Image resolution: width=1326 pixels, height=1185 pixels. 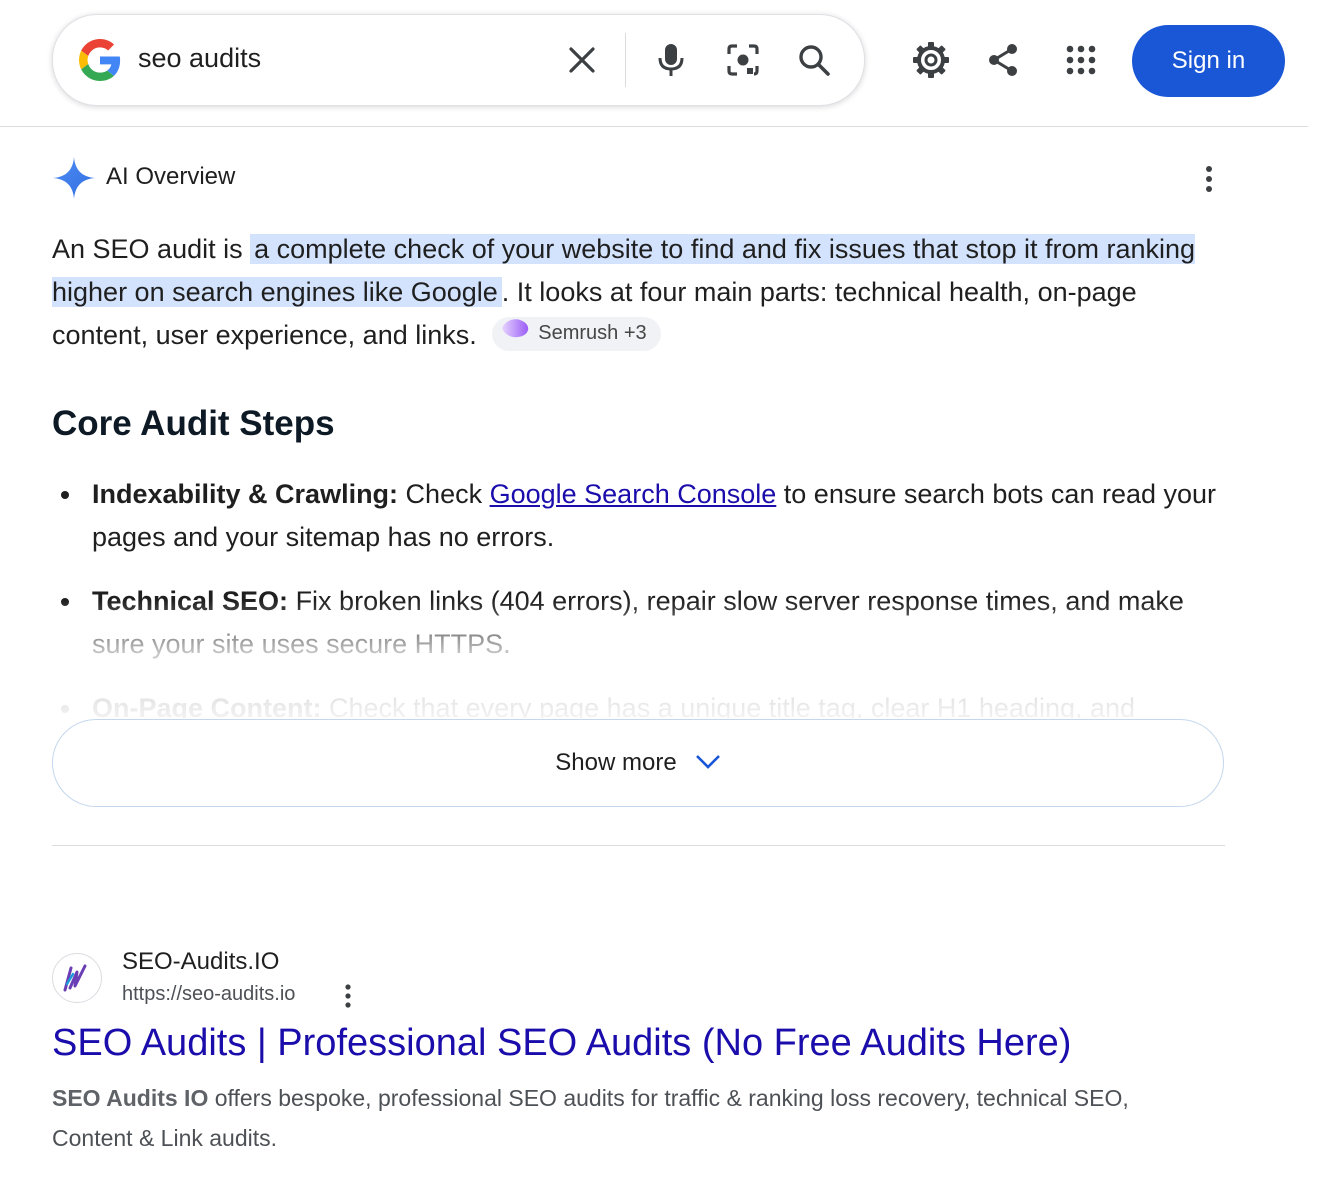 What do you see at coordinates (633, 494) in the screenshot?
I see `google-search-console-link: Google Search Console` at bounding box center [633, 494].